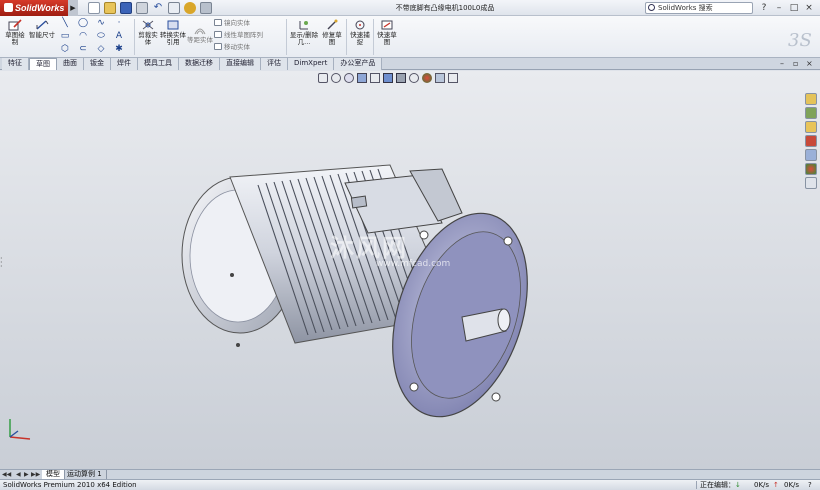 The height and width of the screenshot is (490, 820). What do you see at coordinates (200, 34) in the screenshot?
I see `offset-entities-button: 等距实体` at bounding box center [200, 34].